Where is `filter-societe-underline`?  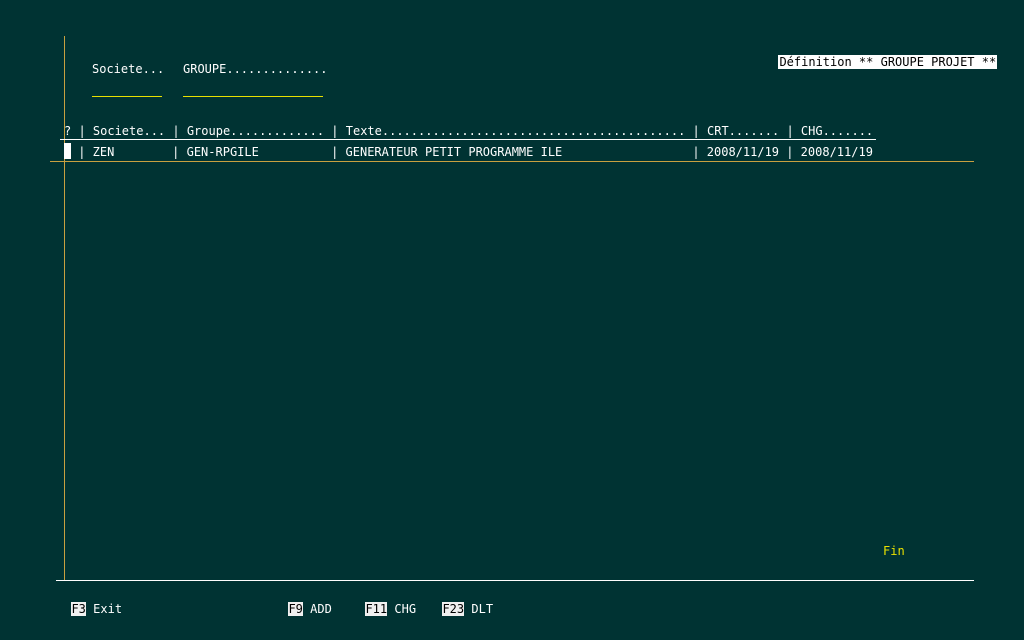
filter-societe-underline is located at coordinates (127, 96).